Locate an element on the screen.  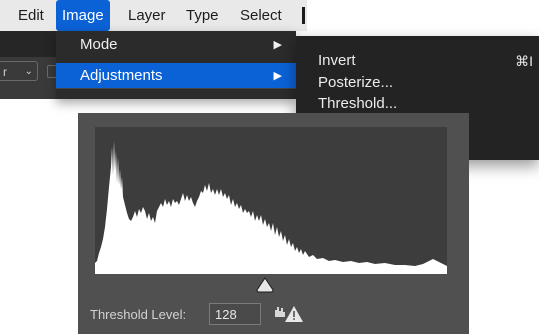
threshold-slider-thumb is located at coordinates (265, 285).